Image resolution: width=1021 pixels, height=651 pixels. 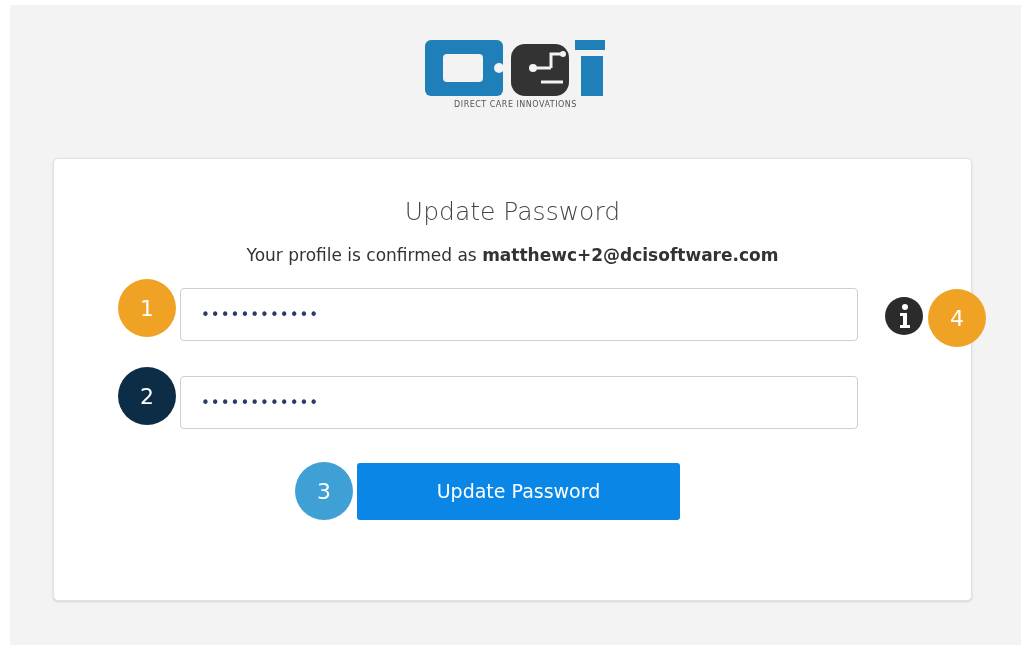 What do you see at coordinates (518, 491) in the screenshot?
I see `update-password-button: Update Password` at bounding box center [518, 491].